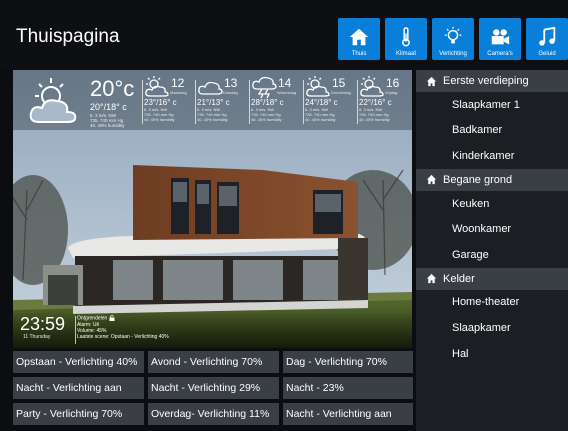  I want to click on nav-cameras-button: Camera's, so click(500, 39).